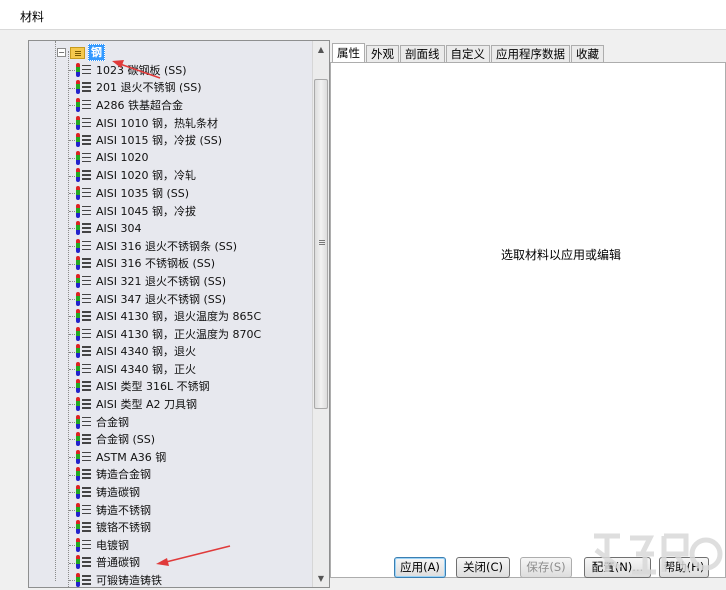  I want to click on tab-4: 应用程序数据, so click(530, 54).